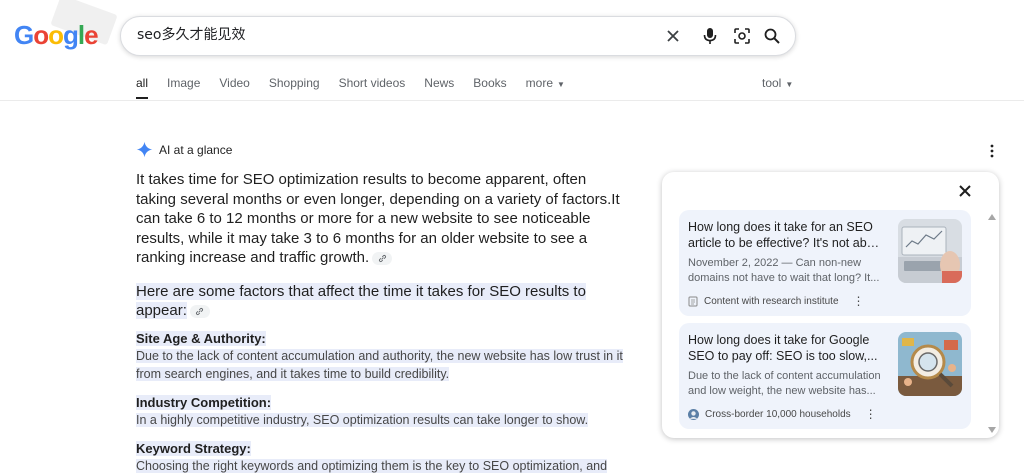 The image size is (1024, 475). I want to click on source-card-site: Content with research institute ⋮, so click(776, 301).